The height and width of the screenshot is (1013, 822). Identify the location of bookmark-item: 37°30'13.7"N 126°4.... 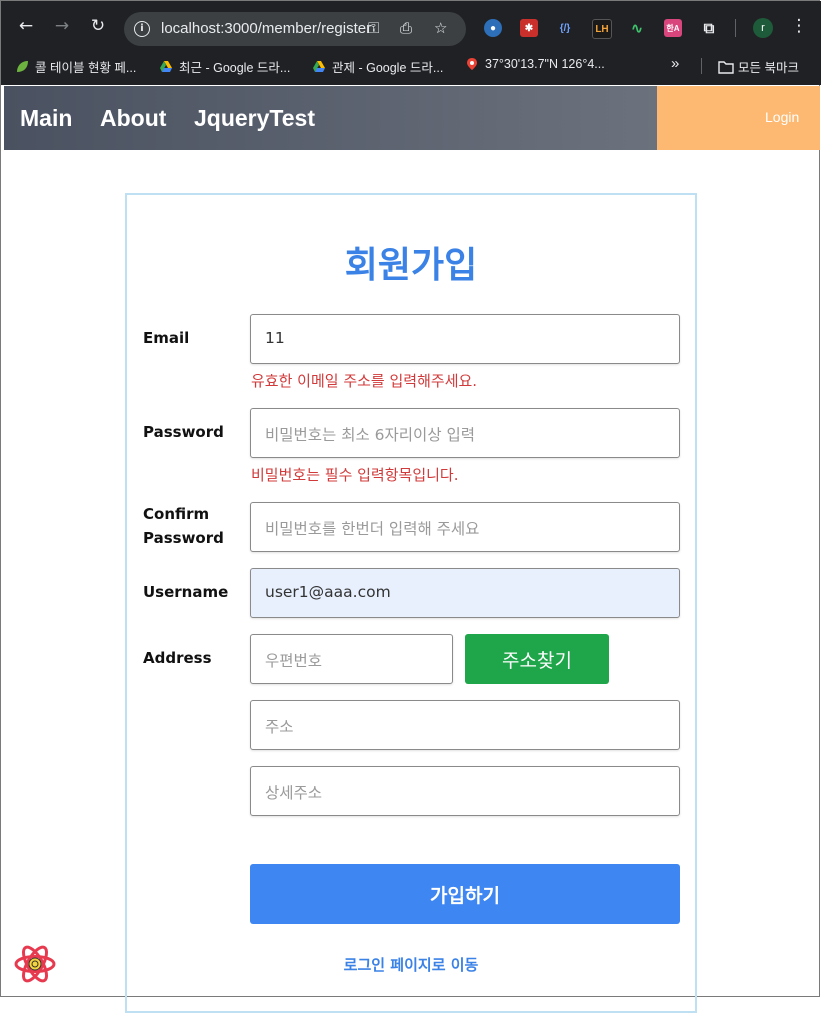
(535, 64).